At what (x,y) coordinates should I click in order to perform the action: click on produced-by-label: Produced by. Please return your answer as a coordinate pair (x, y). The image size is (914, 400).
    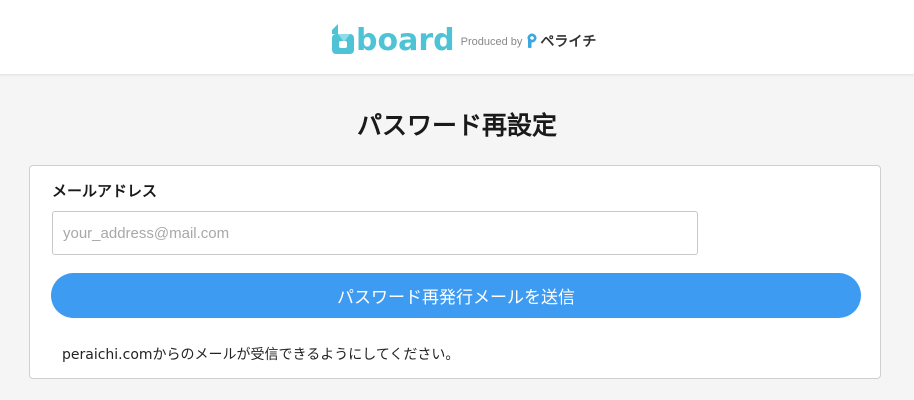
    Looking at the image, I should click on (491, 42).